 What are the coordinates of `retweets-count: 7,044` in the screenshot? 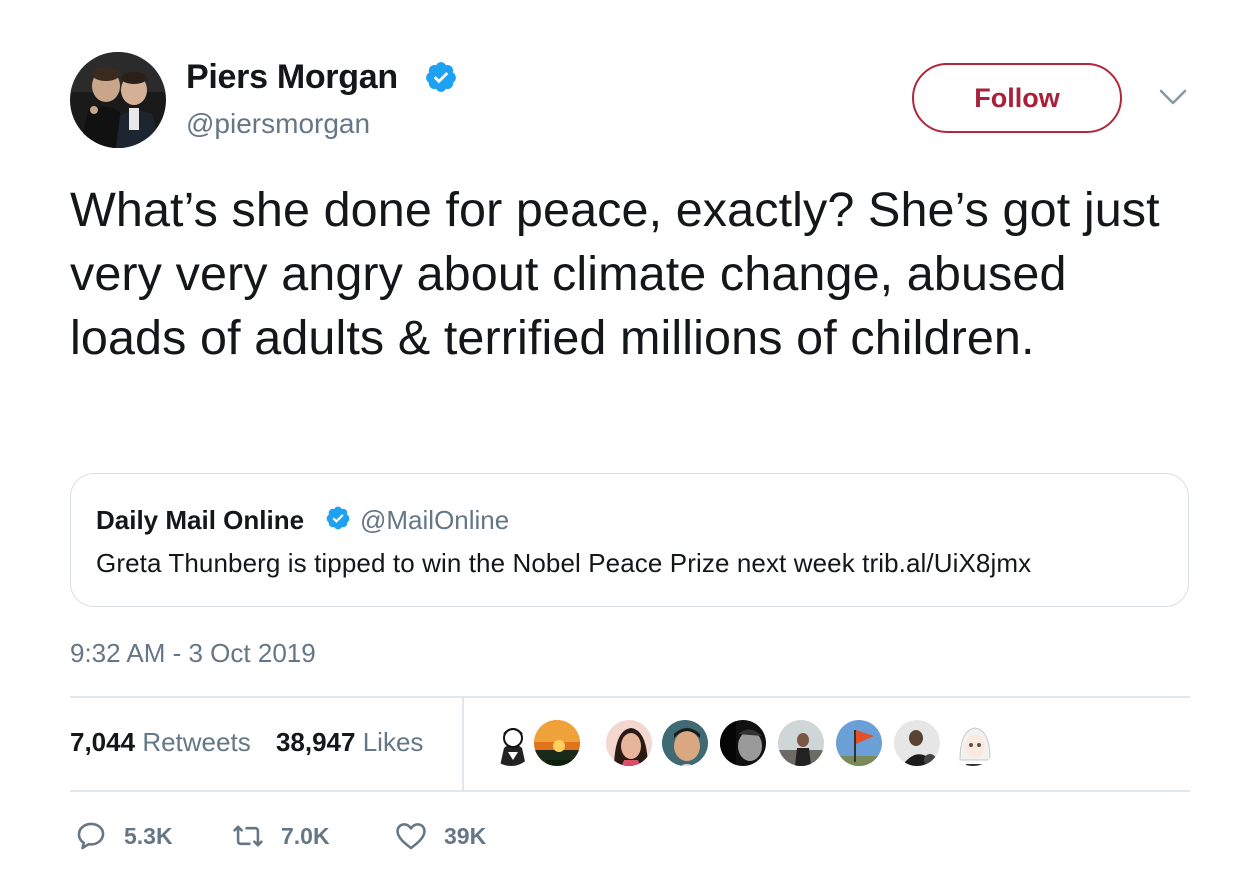 It's located at (103, 742).